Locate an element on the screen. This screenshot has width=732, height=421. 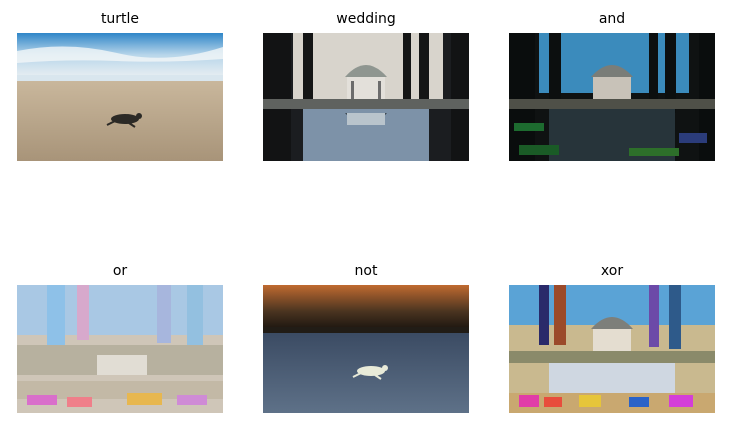
xor-image is located at coordinates (612, 349).